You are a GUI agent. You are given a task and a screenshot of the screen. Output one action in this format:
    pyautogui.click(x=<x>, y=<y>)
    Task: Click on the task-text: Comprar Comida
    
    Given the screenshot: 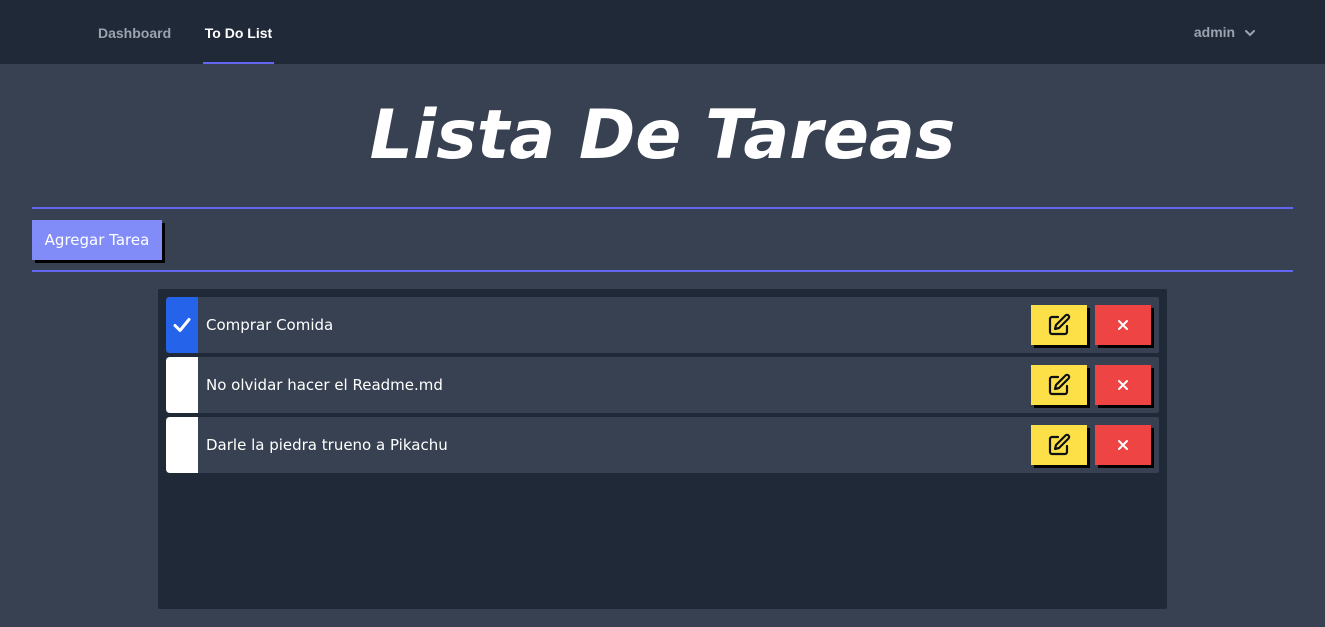 What is the action you would take?
    pyautogui.click(x=270, y=325)
    